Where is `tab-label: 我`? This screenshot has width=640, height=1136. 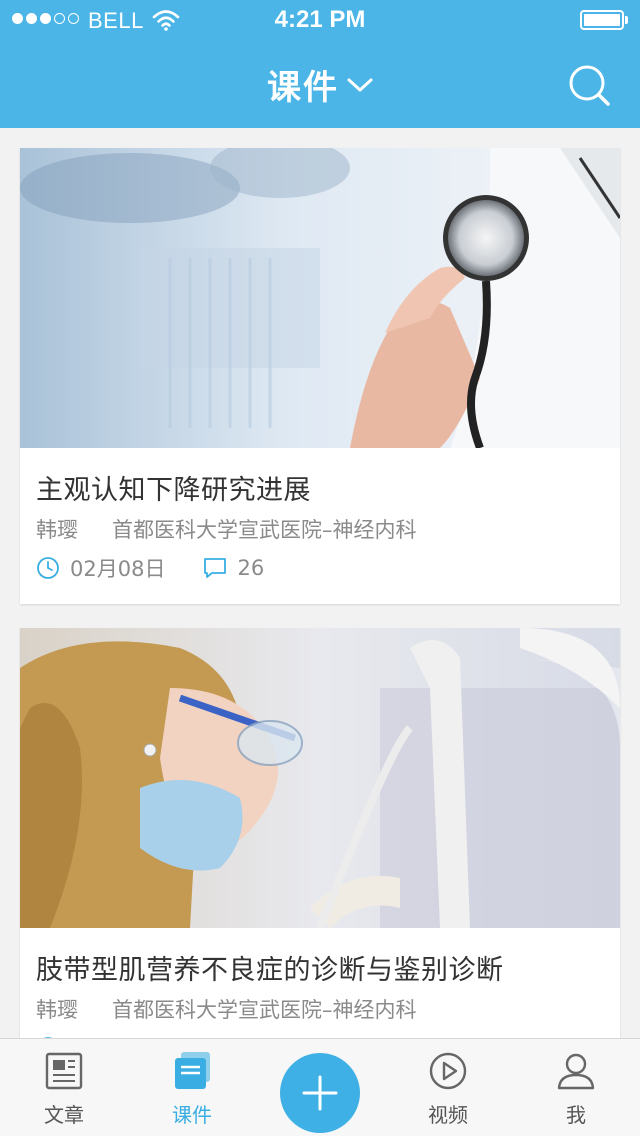 tab-label: 我 is located at coordinates (576, 1115).